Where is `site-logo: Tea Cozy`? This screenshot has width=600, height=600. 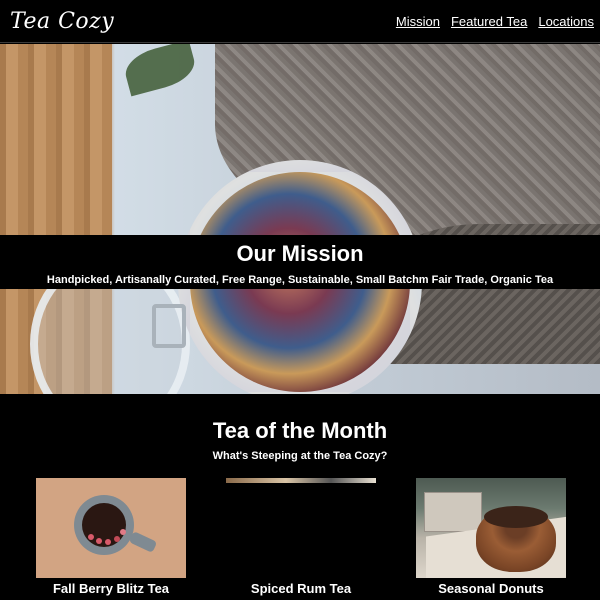 site-logo: Tea Cozy is located at coordinates (62, 21).